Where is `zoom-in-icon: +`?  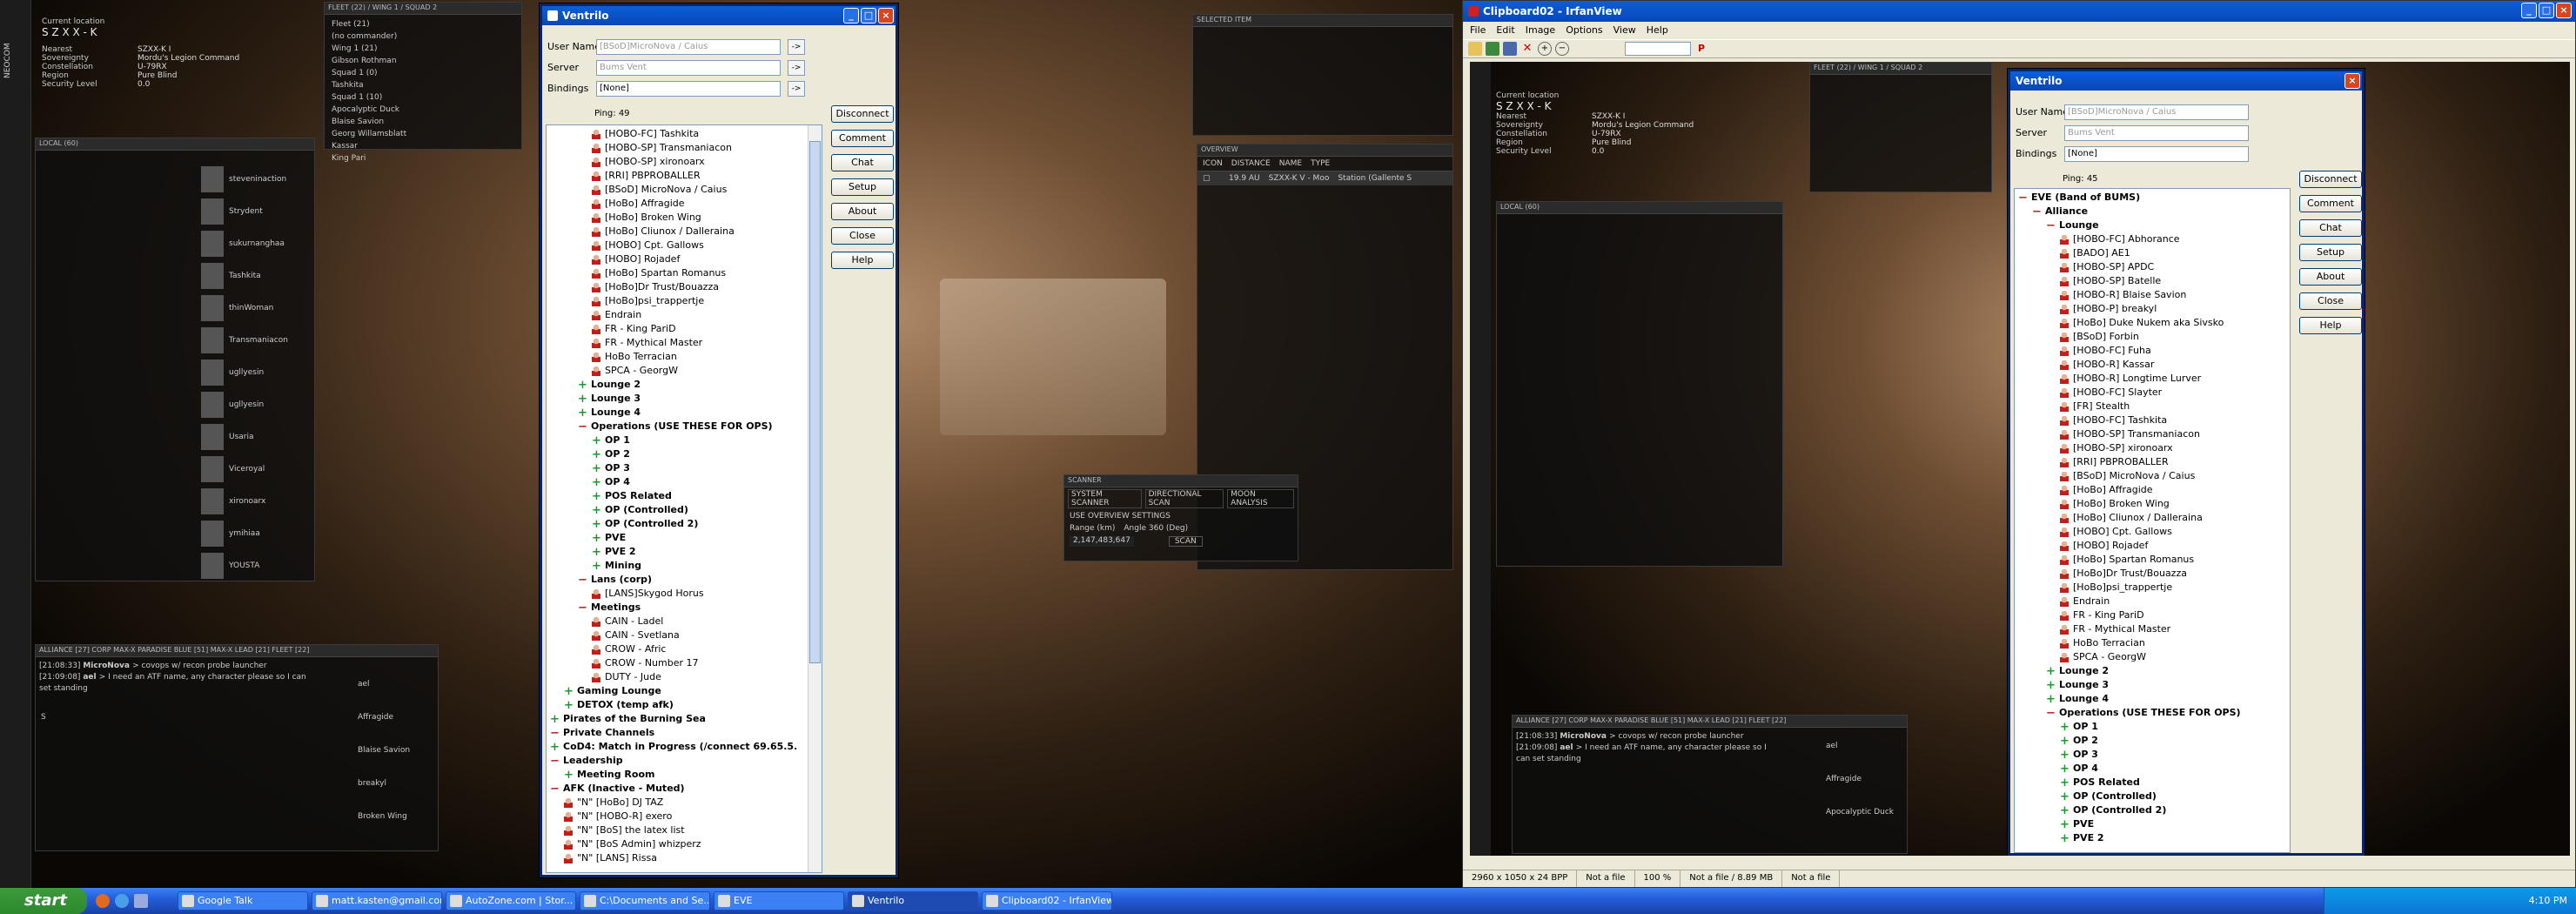 zoom-in-icon: + is located at coordinates (1545, 49).